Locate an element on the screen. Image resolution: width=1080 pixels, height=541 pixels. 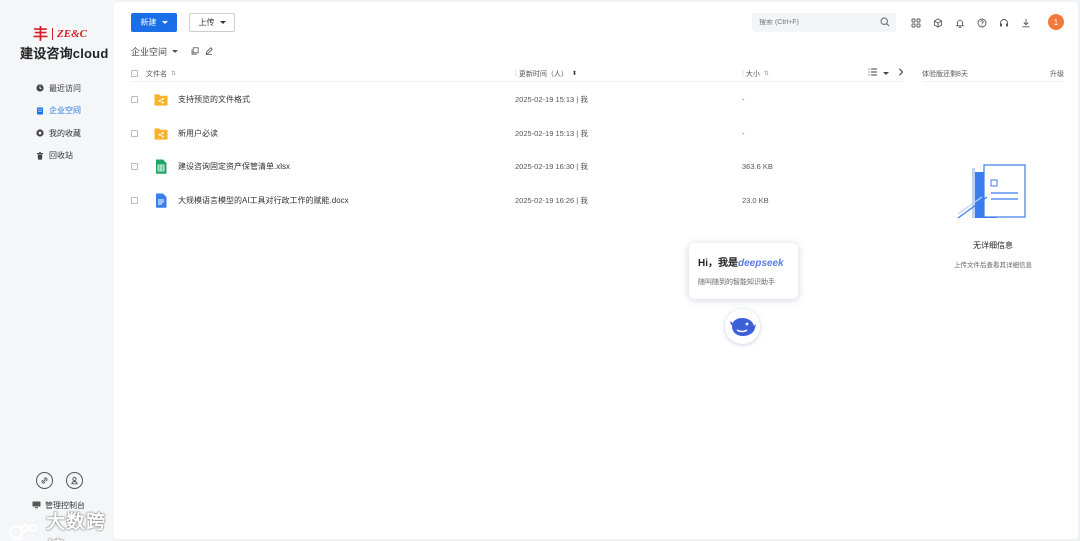
sidebar-item-label: 企业空间 is located at coordinates (65, 111).